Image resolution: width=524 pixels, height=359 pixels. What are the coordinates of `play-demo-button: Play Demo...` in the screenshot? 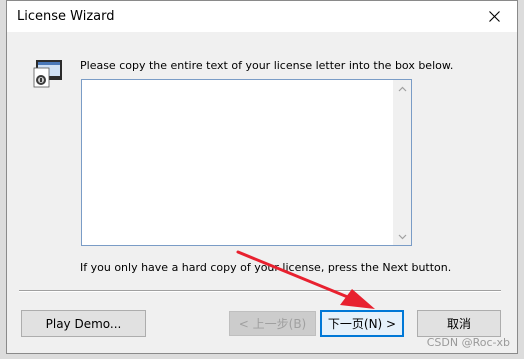 It's located at (83, 323).